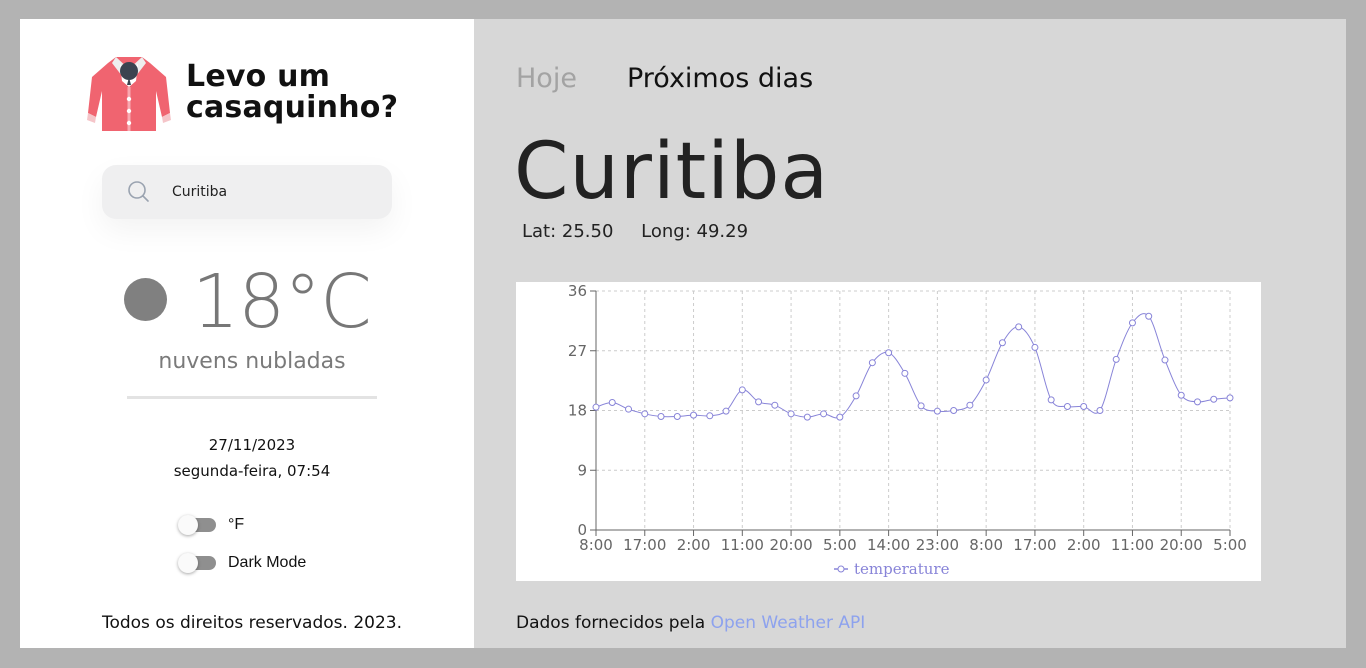 The image size is (1366, 668). I want to click on coat-icon, so click(129, 94).